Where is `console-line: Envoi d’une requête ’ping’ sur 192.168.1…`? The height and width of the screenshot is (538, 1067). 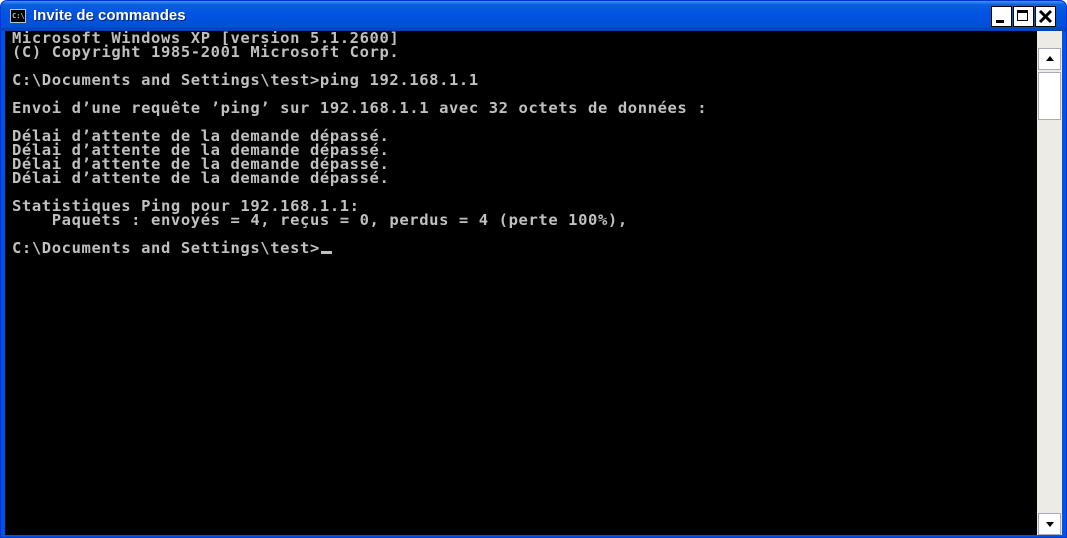
console-line: Envoi d’une requête ’ping’ sur 192.168.1… is located at coordinates (360, 108).